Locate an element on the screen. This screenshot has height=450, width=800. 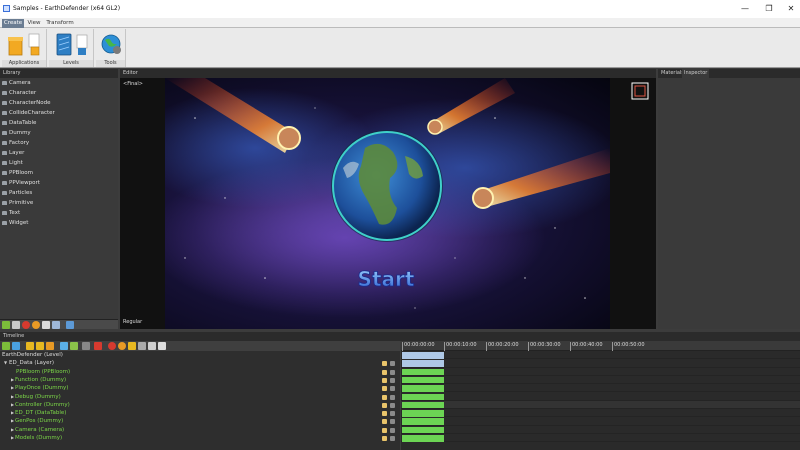
tools-icon is located at coordinates (112, 45).